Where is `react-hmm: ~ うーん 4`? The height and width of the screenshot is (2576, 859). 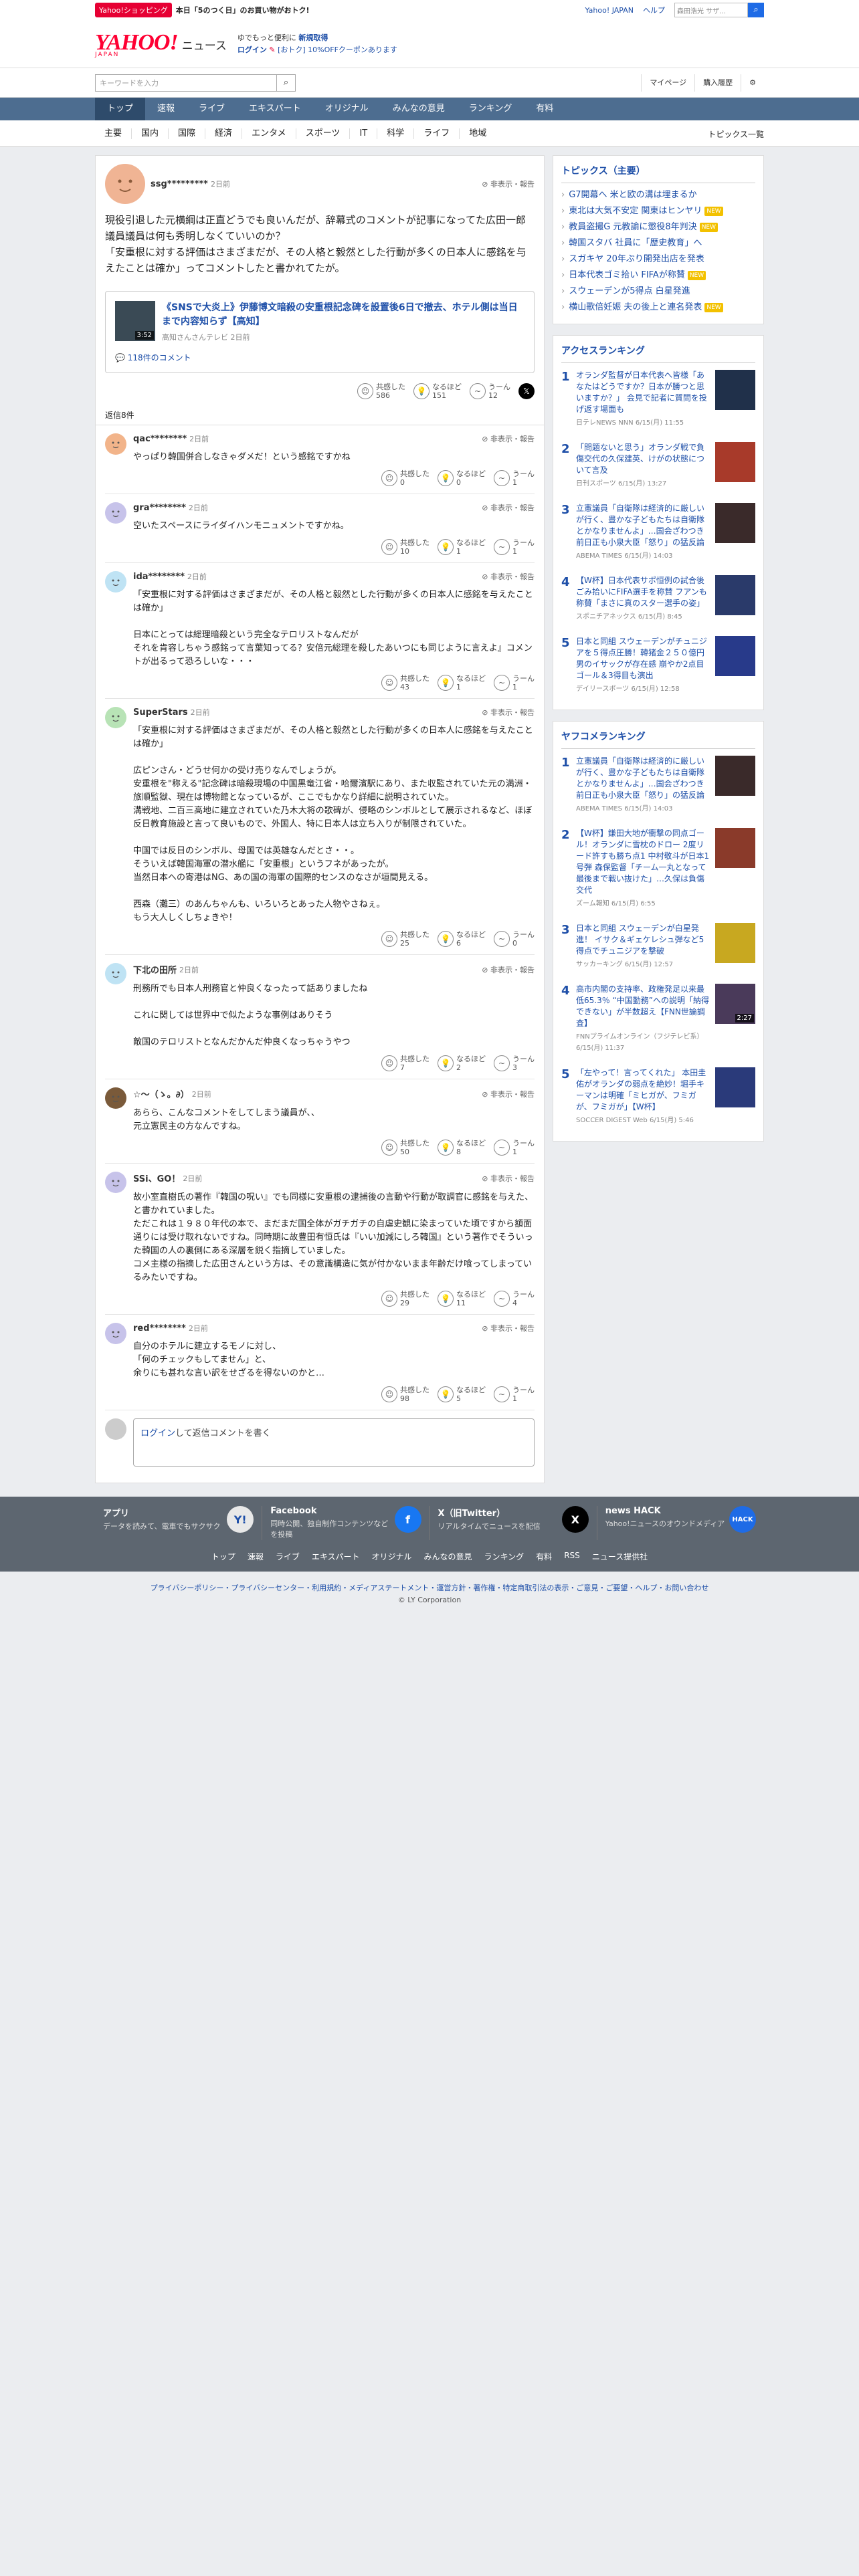 react-hmm: ~ うーん 4 is located at coordinates (514, 1298).